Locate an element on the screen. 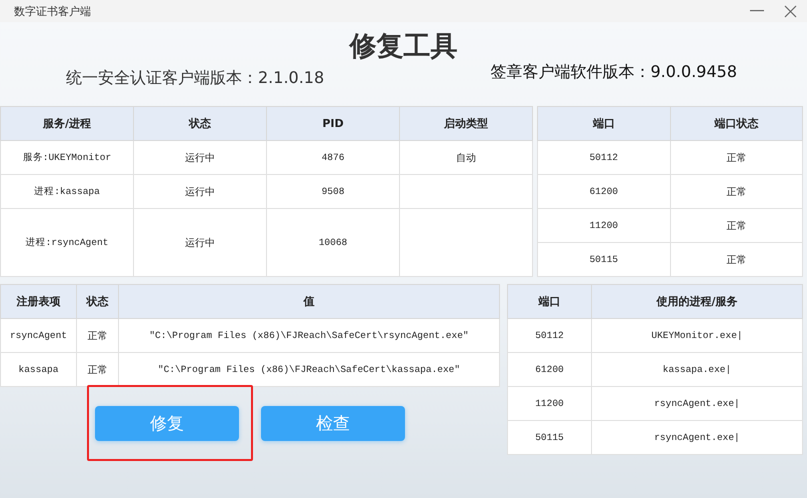 The image size is (807, 498). page-title: 修复工具 is located at coordinates (404, 47).